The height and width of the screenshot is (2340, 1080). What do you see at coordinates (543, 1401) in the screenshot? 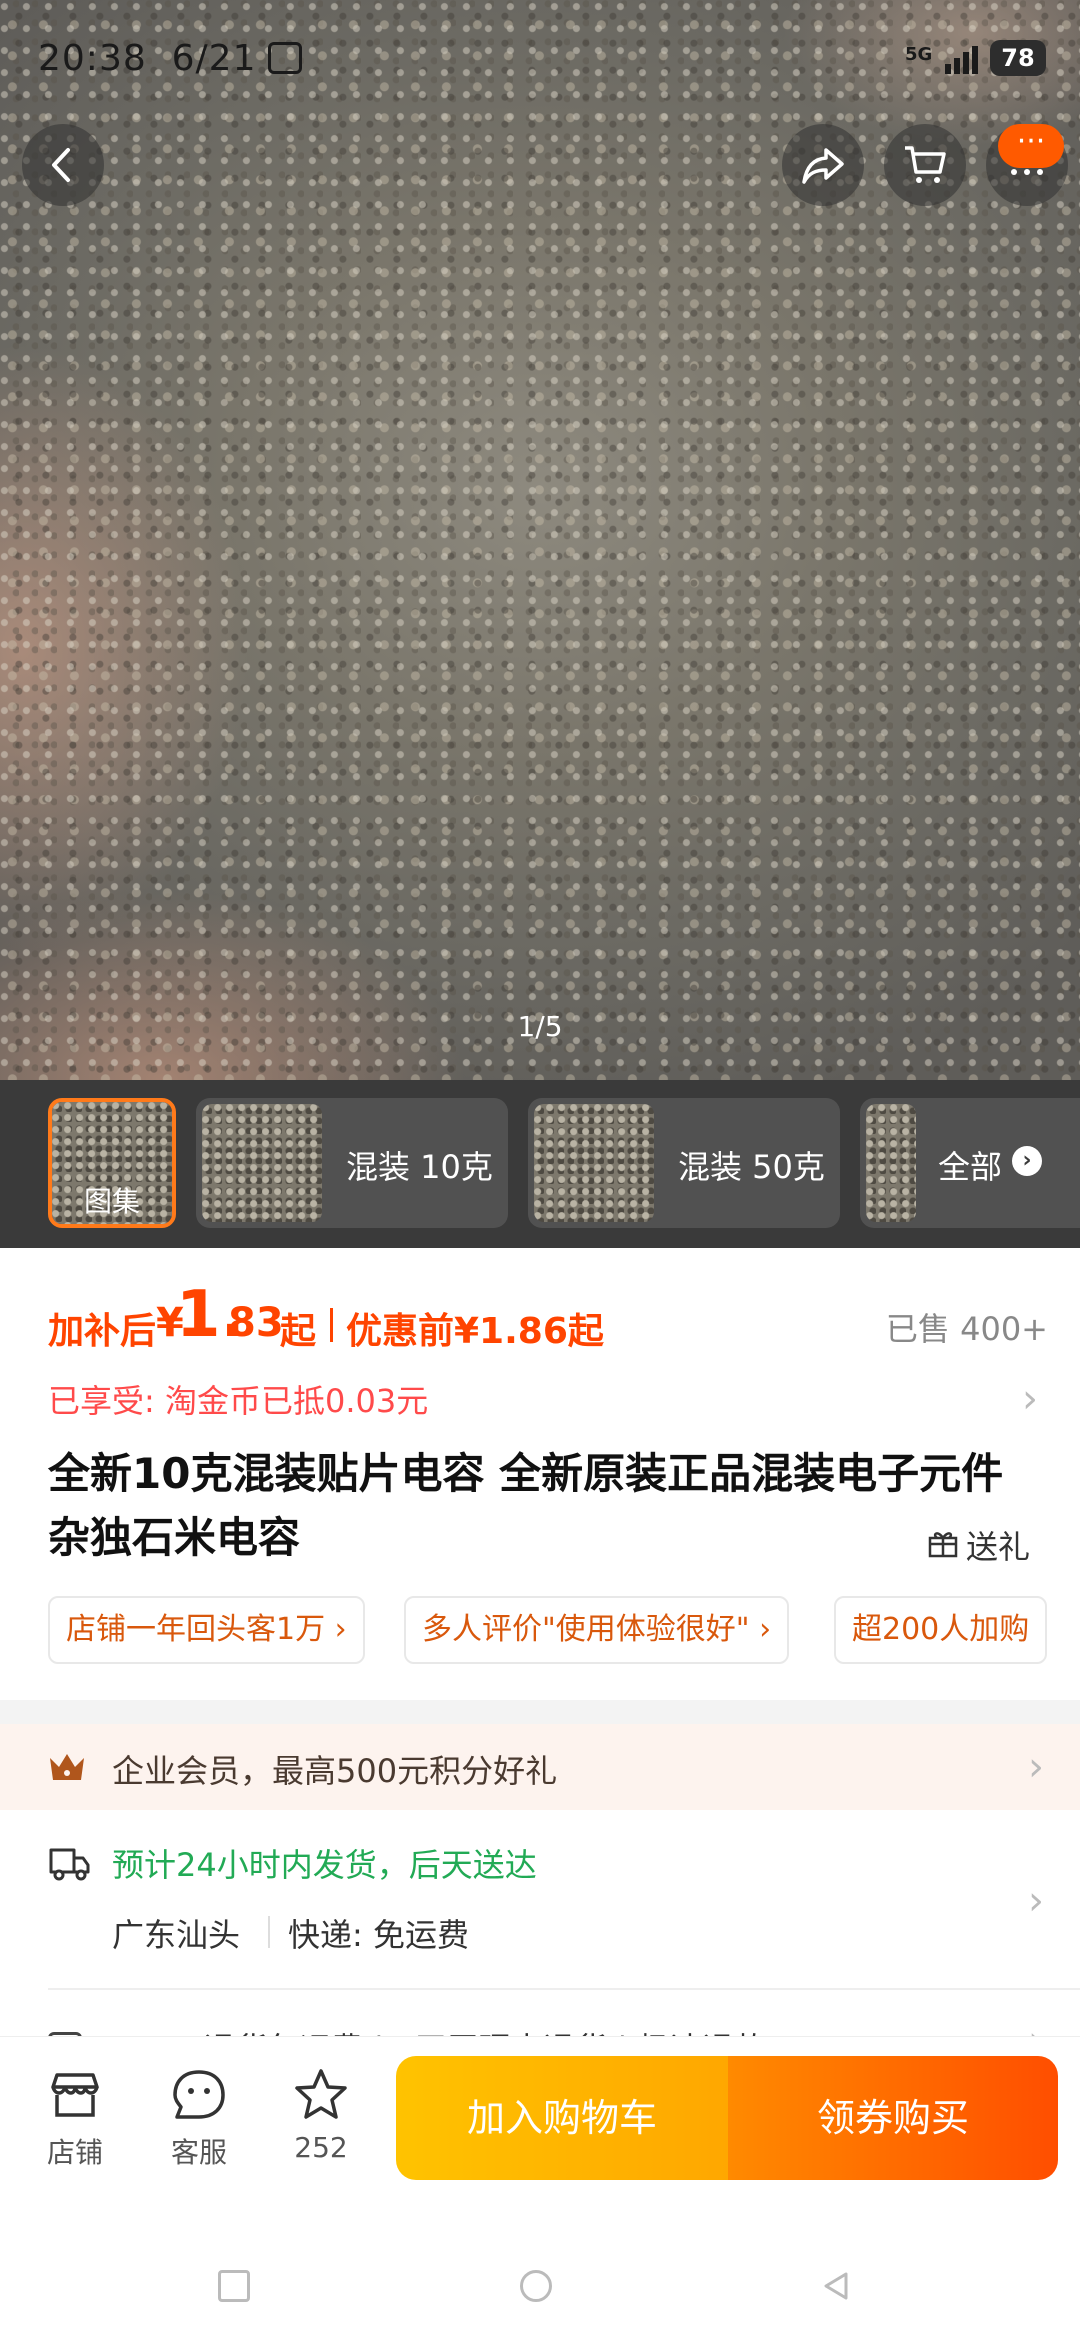
I see `discount-row: 已享受: 淘金币已抵0.03元 ›` at bounding box center [543, 1401].